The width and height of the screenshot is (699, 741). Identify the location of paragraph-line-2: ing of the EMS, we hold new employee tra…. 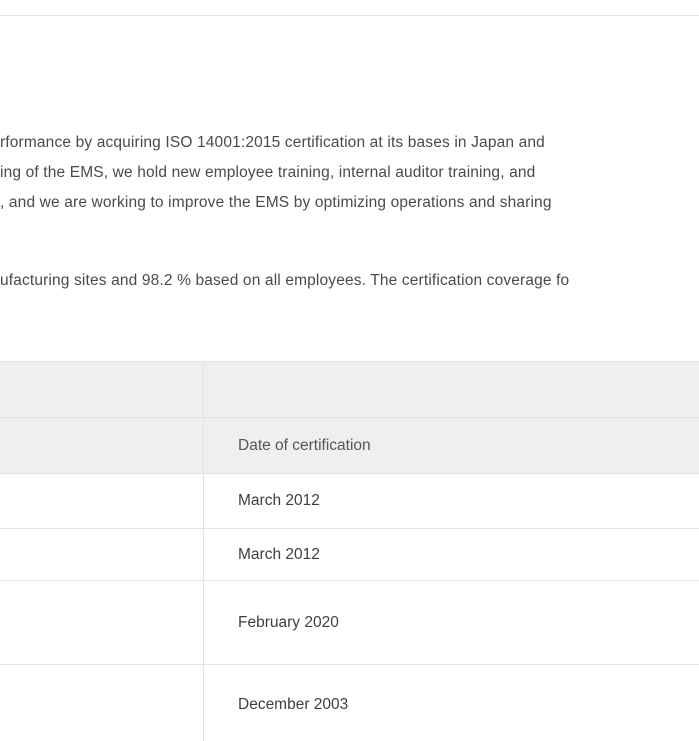
(268, 172).